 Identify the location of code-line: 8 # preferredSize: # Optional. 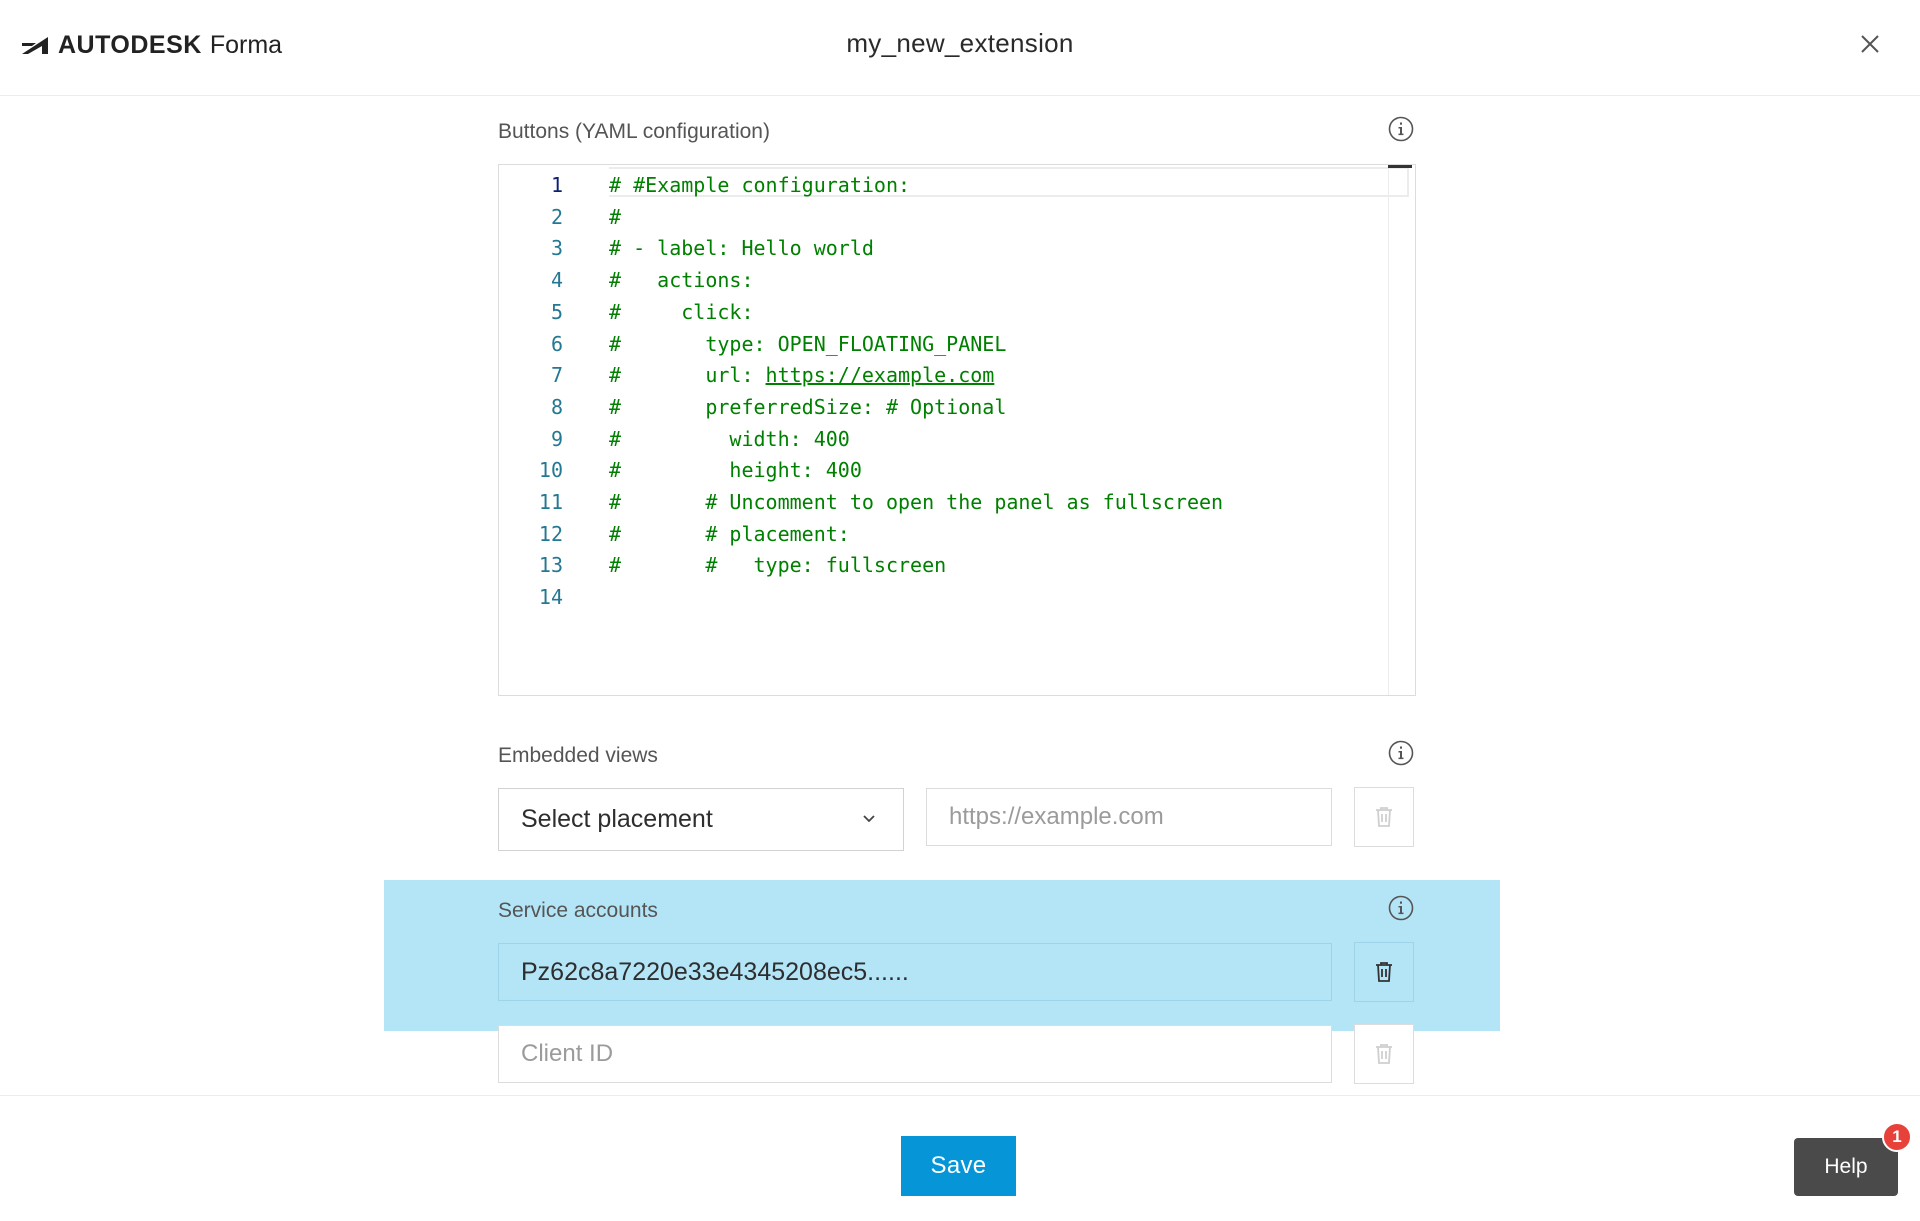
(939, 407).